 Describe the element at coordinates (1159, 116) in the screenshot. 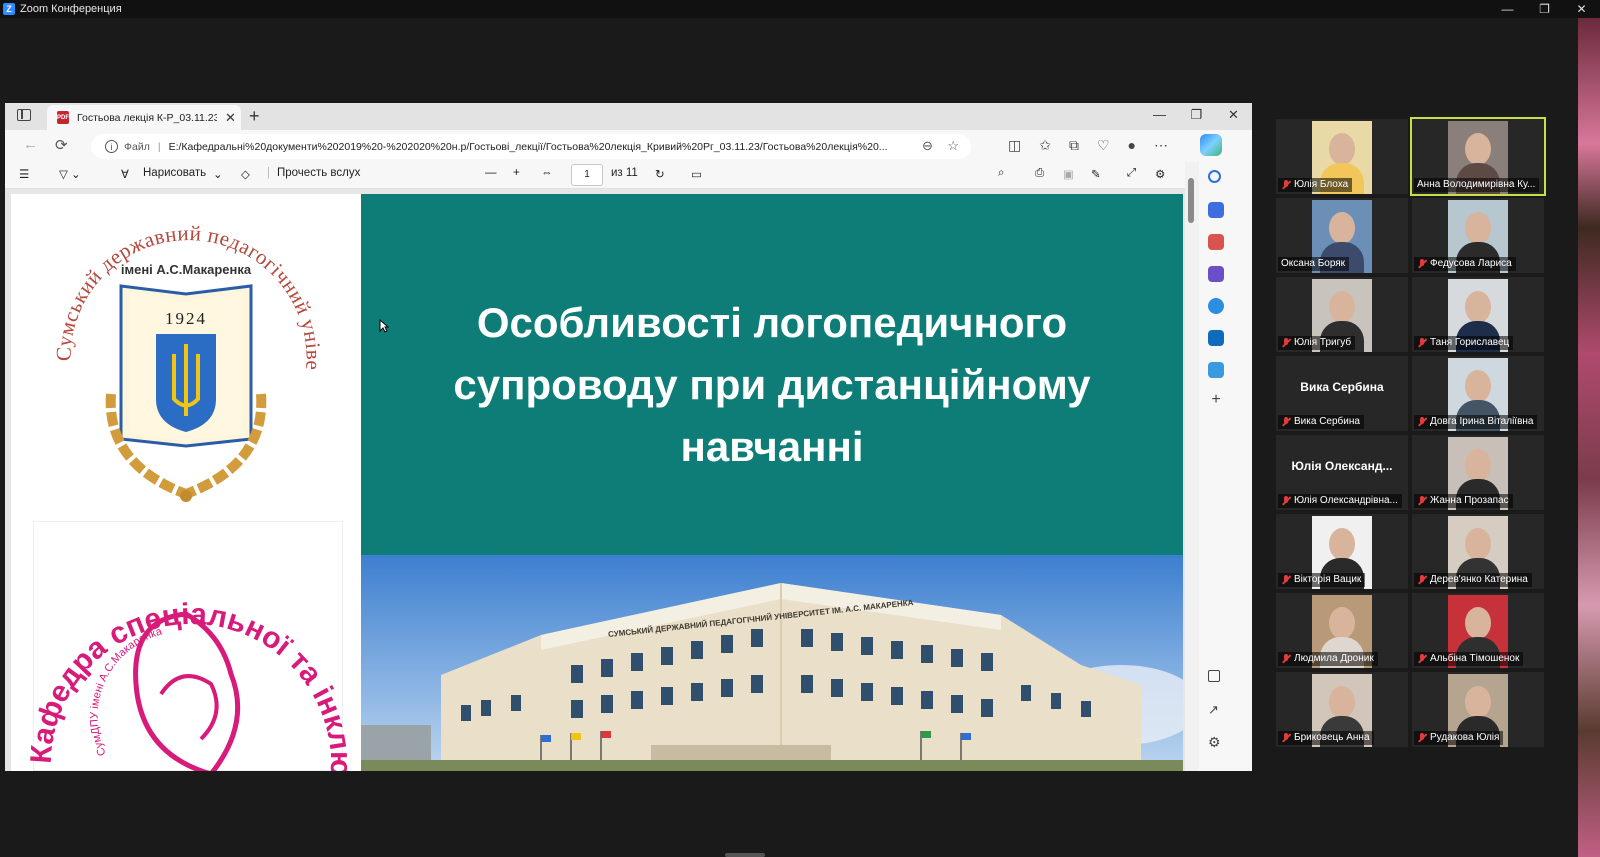

I see `browser-minimize-icon: —` at that location.